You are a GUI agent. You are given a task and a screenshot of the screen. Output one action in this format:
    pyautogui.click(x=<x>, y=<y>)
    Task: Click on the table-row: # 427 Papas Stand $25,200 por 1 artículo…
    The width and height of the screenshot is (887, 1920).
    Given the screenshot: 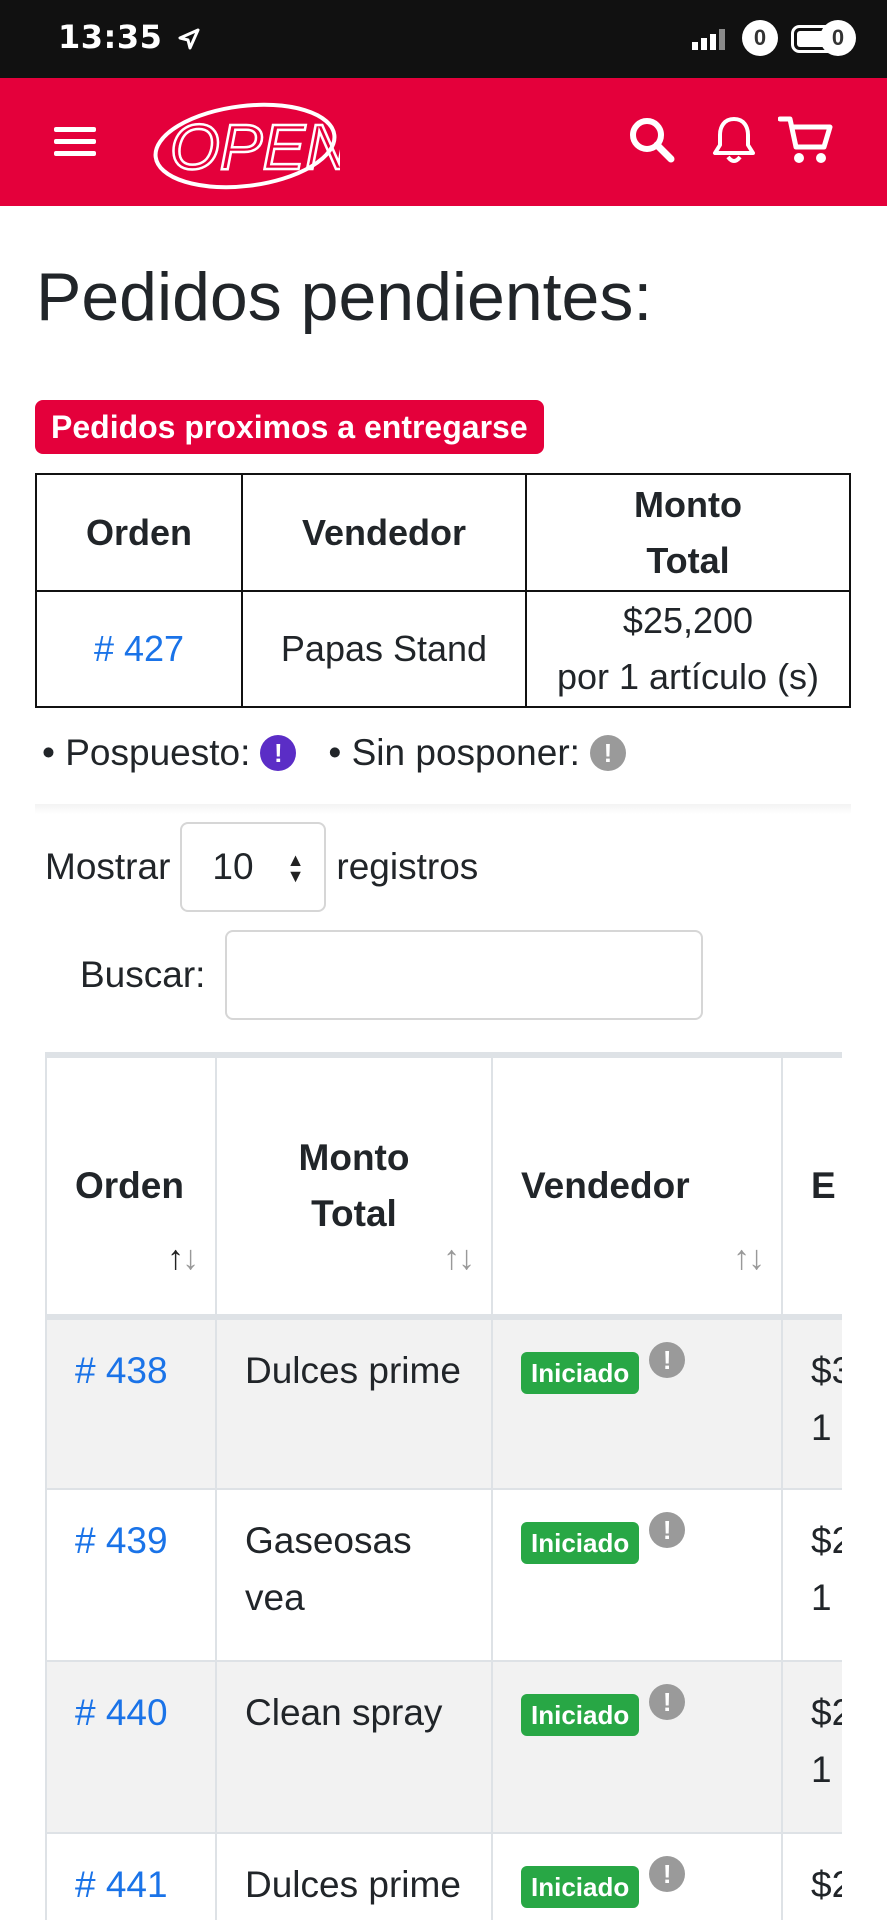 What is the action you would take?
    pyautogui.click(x=443, y=649)
    